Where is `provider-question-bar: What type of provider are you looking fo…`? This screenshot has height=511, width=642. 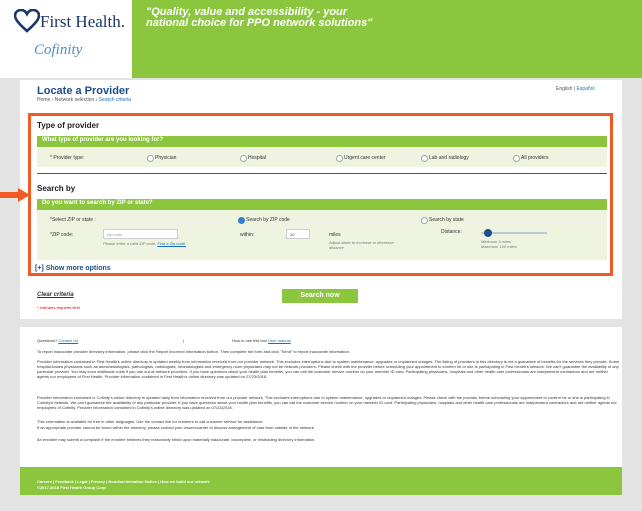
provider-question-bar: What type of provider are you looking fo… is located at coordinates (322, 141).